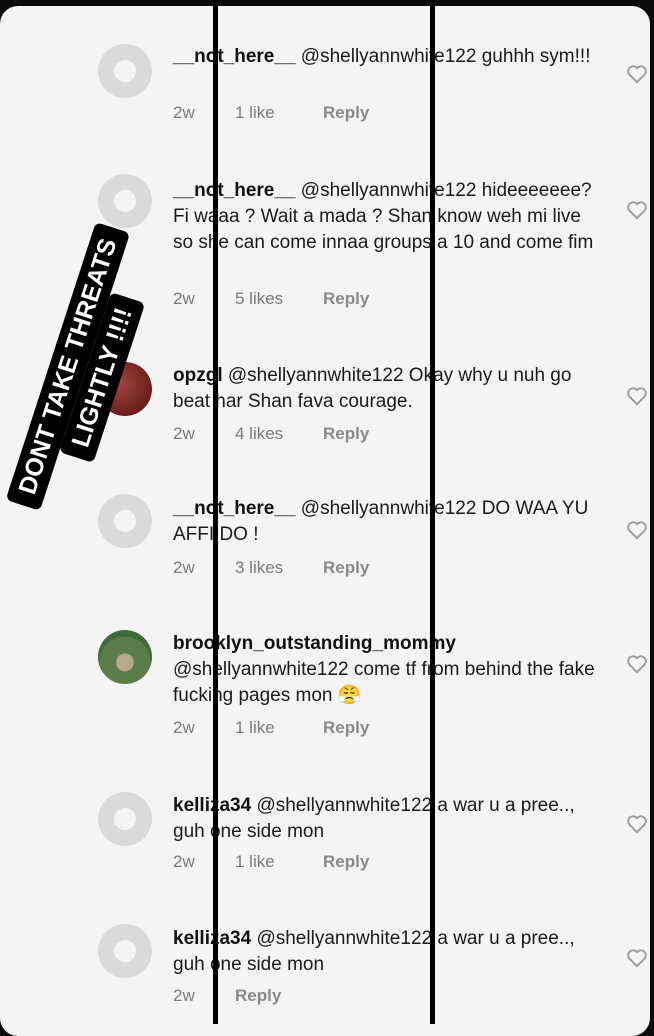 The height and width of the screenshot is (1036, 654). Describe the element at coordinates (279, 434) in the screenshot. I see `comment-likes: 4 likes` at that location.